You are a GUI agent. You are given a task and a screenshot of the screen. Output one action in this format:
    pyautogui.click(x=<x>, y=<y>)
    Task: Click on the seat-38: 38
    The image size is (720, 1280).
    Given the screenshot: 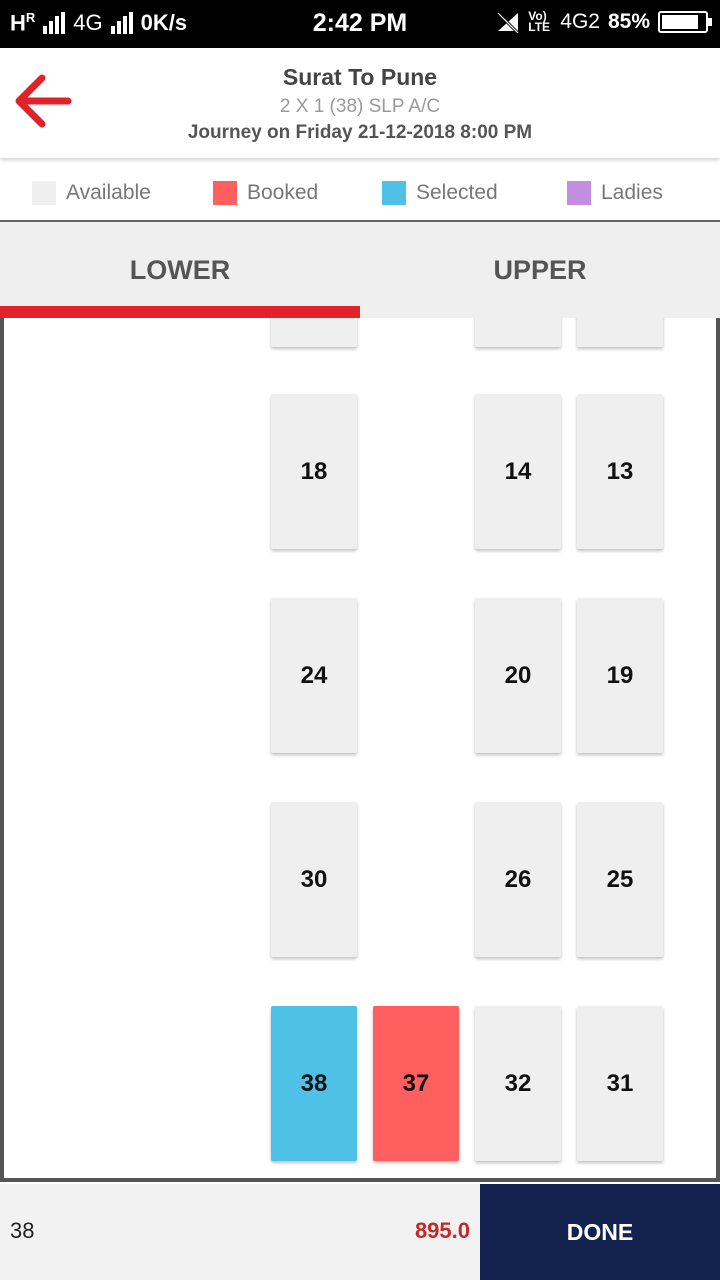 What is the action you would take?
    pyautogui.click(x=314, y=1083)
    